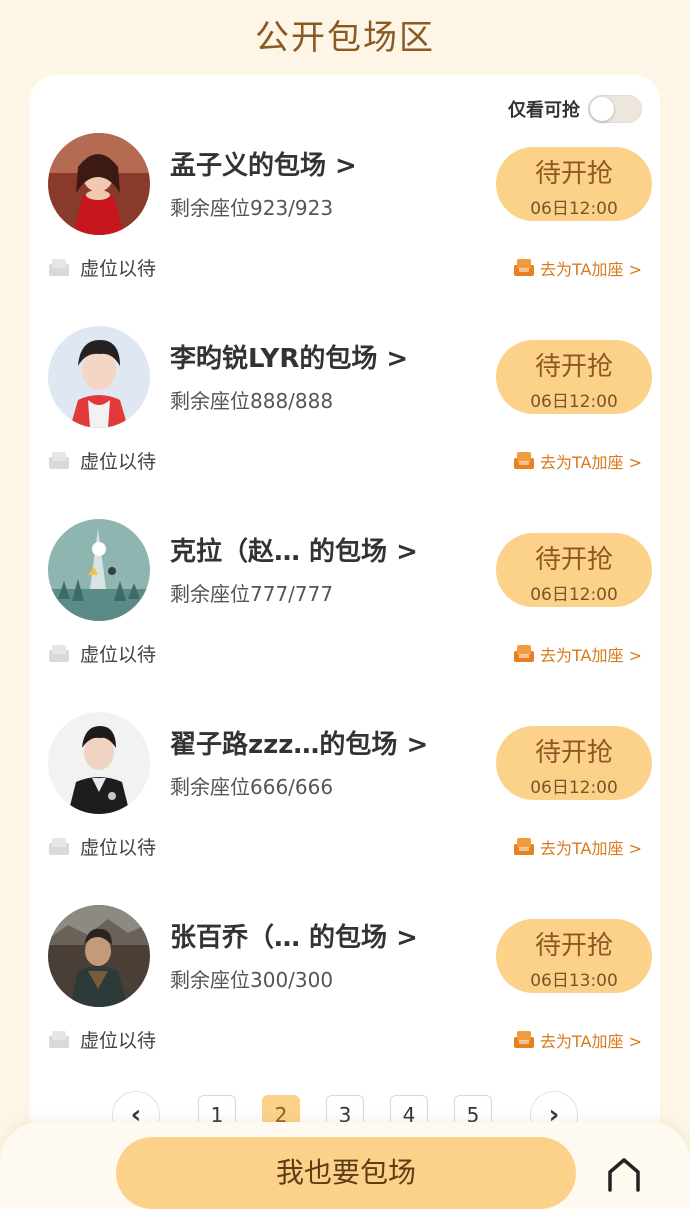 This screenshot has height=1209, width=690. Describe the element at coordinates (263, 163) in the screenshot. I see `host-name-link: 孟子义的包场 >` at that location.